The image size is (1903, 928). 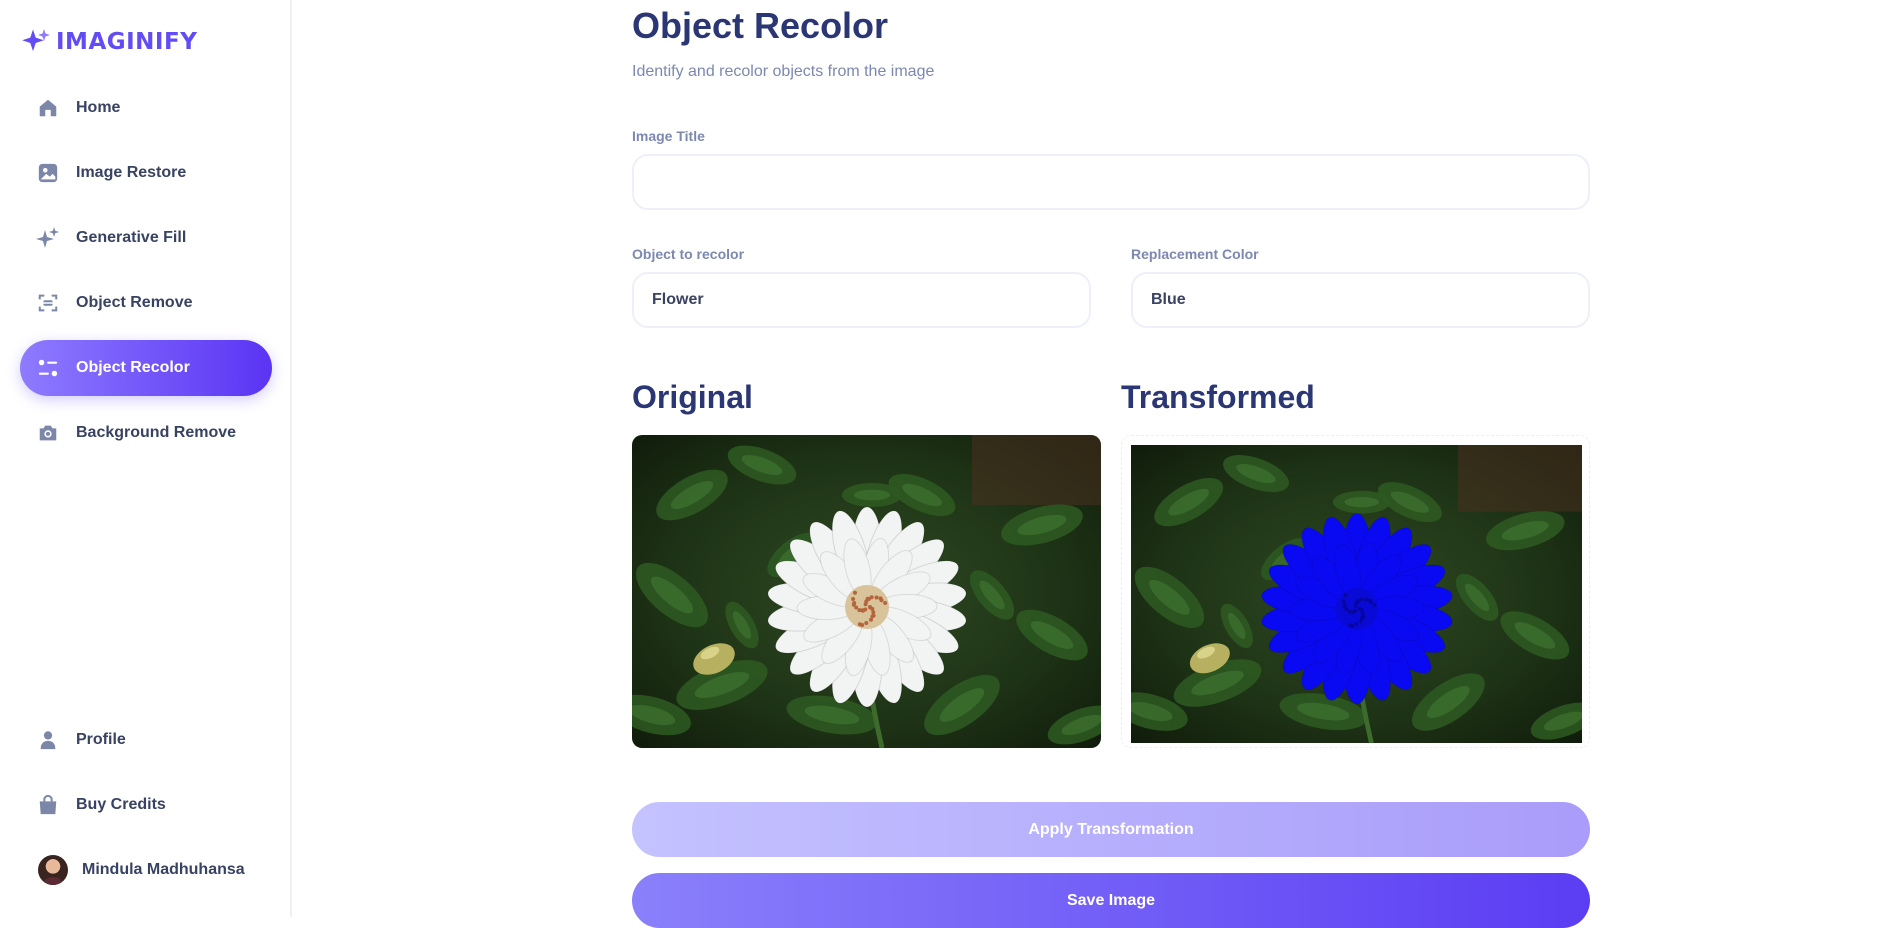 What do you see at coordinates (1360, 300) in the screenshot?
I see `replacement-color-input` at bounding box center [1360, 300].